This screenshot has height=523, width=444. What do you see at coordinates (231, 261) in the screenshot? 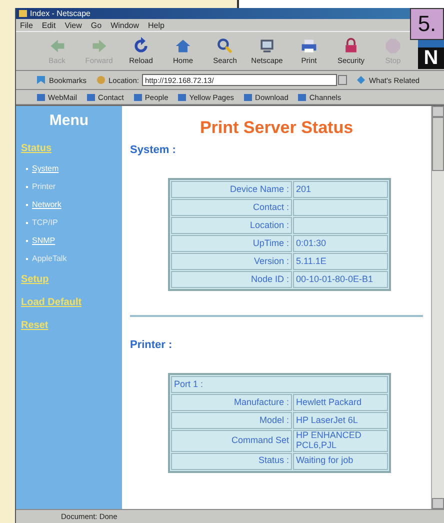
I see `table-cell: Version :` at bounding box center [231, 261].